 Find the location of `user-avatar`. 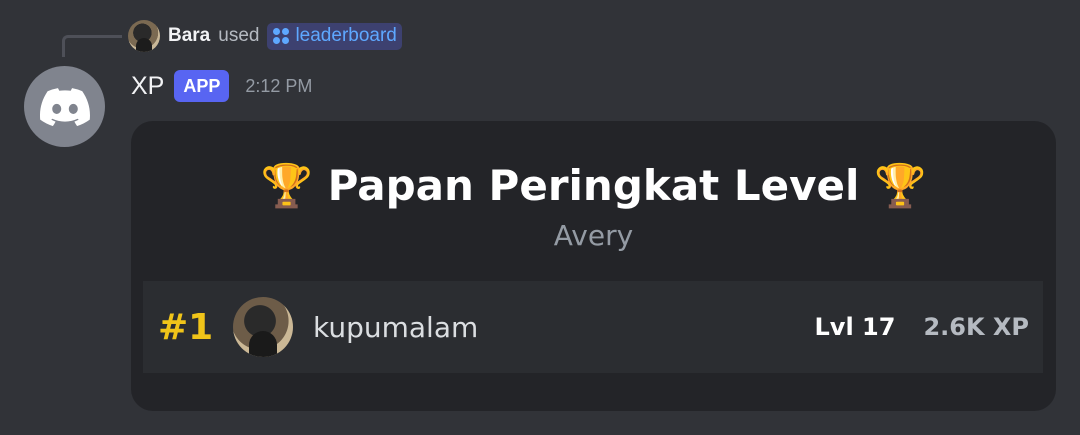

user-avatar is located at coordinates (144, 36).